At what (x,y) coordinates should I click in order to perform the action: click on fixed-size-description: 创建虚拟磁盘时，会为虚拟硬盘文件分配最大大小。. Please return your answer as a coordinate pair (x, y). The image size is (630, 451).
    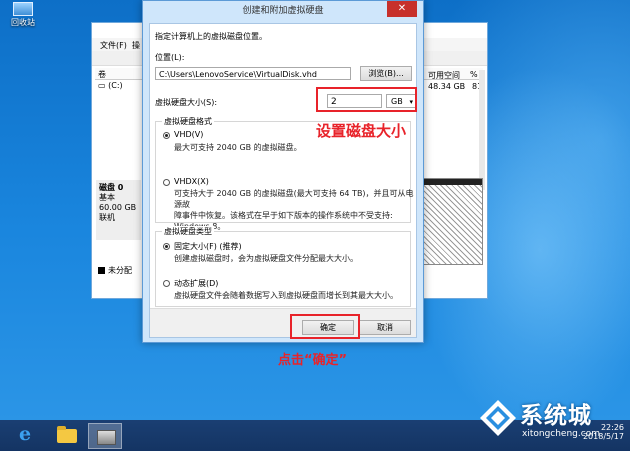
    Looking at the image, I should click on (266, 258).